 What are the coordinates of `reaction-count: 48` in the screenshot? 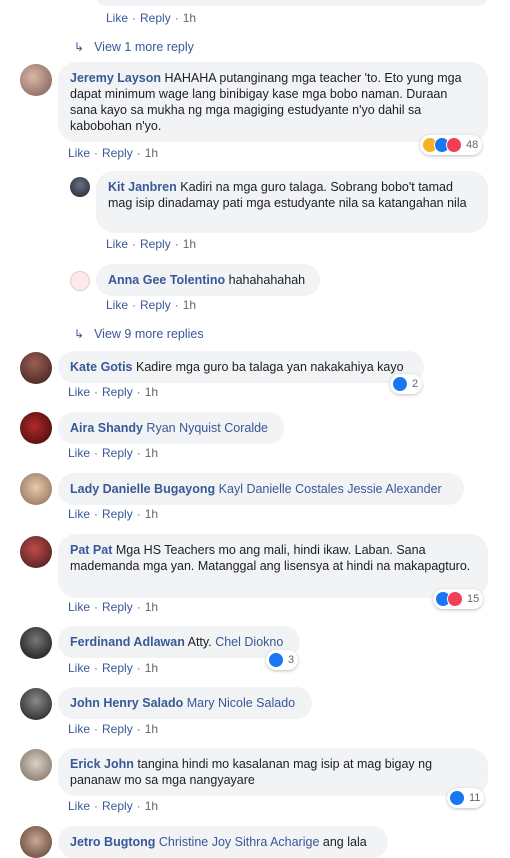 It's located at (472, 145).